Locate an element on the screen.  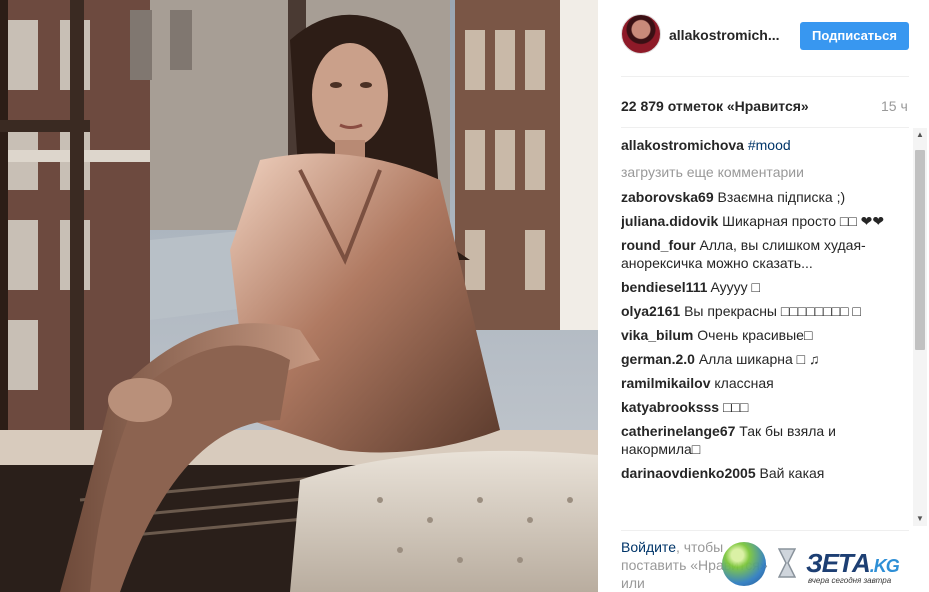
load-more-comments-link: загрузить еще комментарии is located at coordinates (762, 172).